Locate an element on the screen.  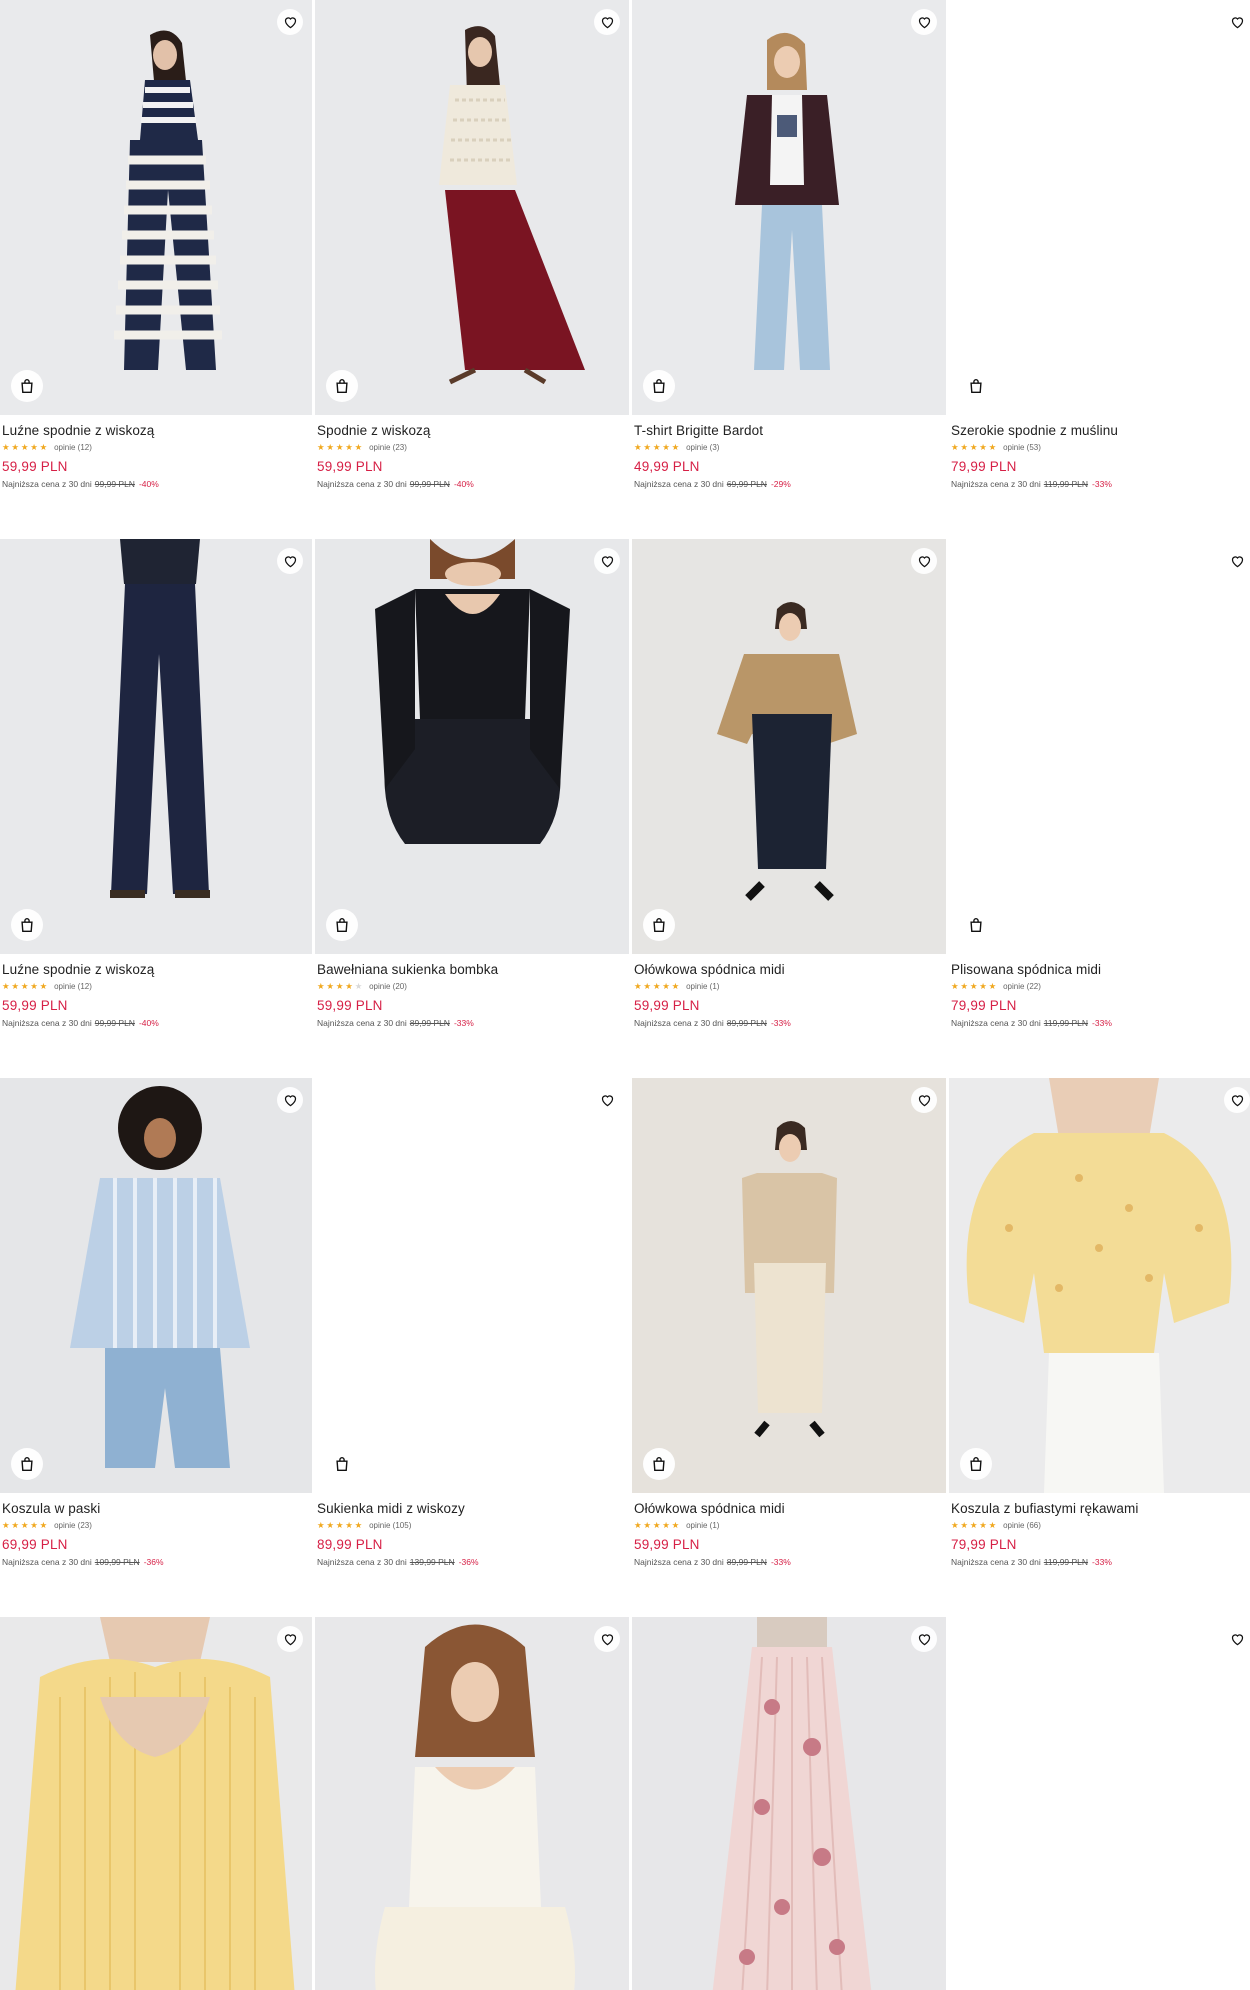
product-price: 79,99 PLN is located at coordinates (984, 1005).